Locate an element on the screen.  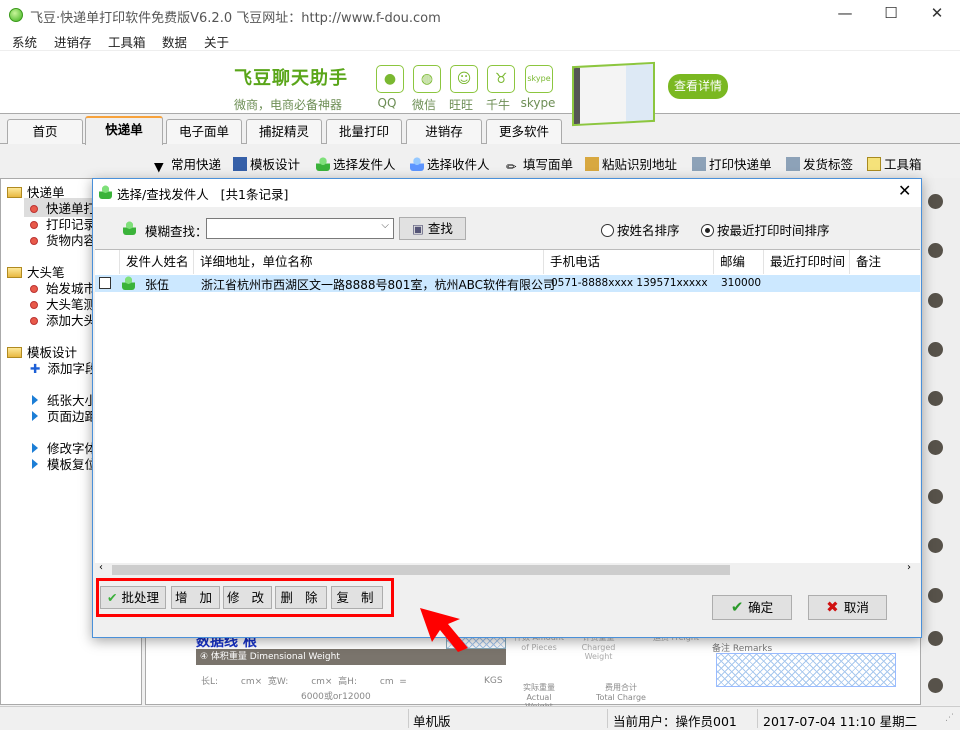
tab-home: 首页 is located at coordinates (45, 131).